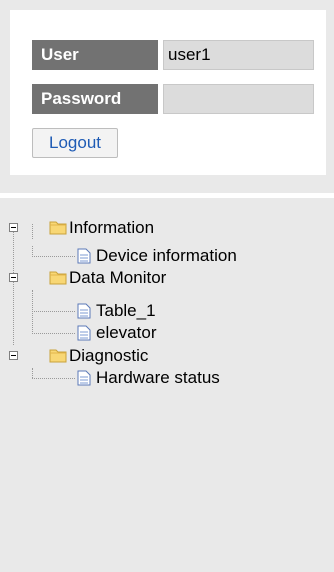 The height and width of the screenshot is (572, 334). I want to click on tree-folder-information: Information, so click(150, 228).